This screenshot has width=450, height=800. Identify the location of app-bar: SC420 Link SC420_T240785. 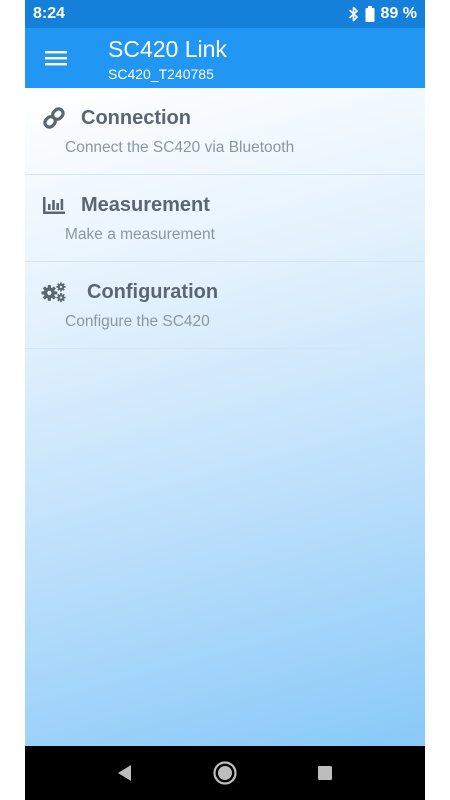
(225, 58).